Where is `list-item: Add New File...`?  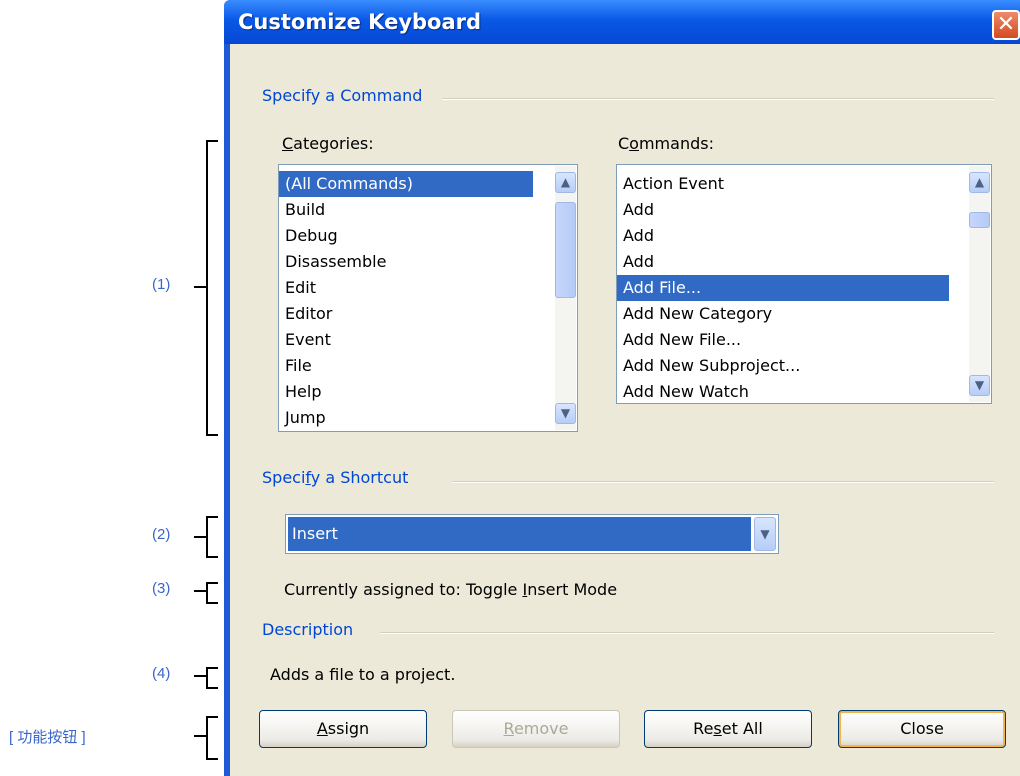 list-item: Add New File... is located at coordinates (804, 340).